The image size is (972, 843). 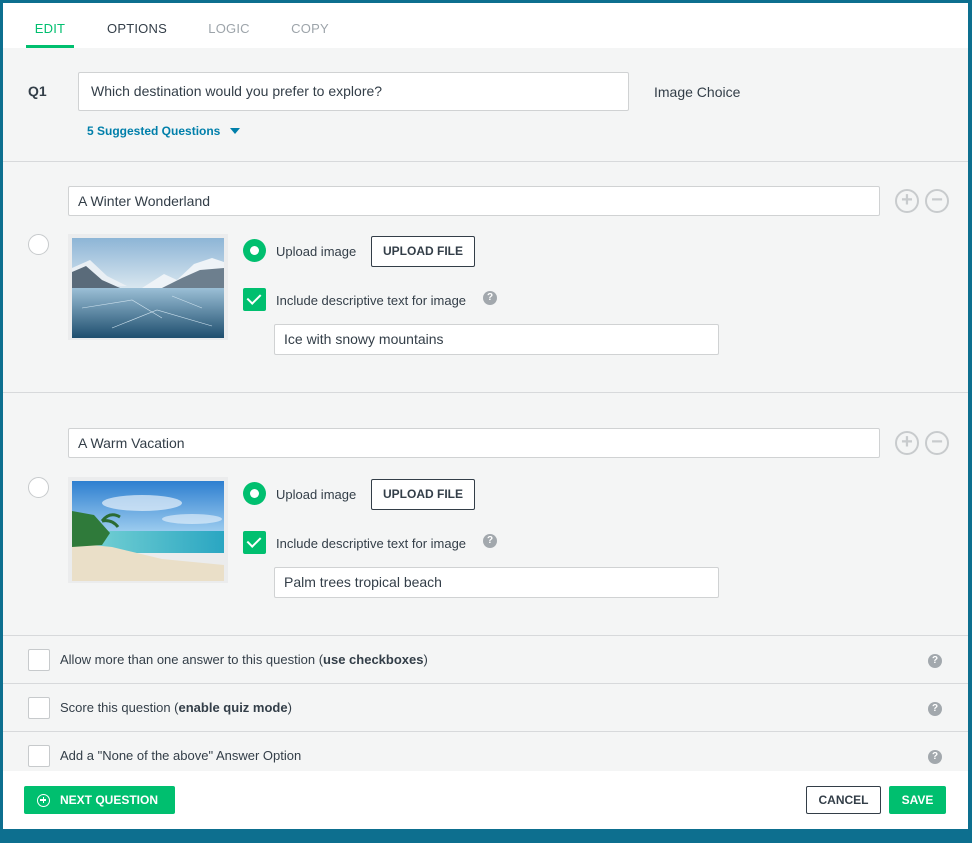 I want to click on suggested-questions-link: 5 Suggested Questions, so click(x=164, y=131).